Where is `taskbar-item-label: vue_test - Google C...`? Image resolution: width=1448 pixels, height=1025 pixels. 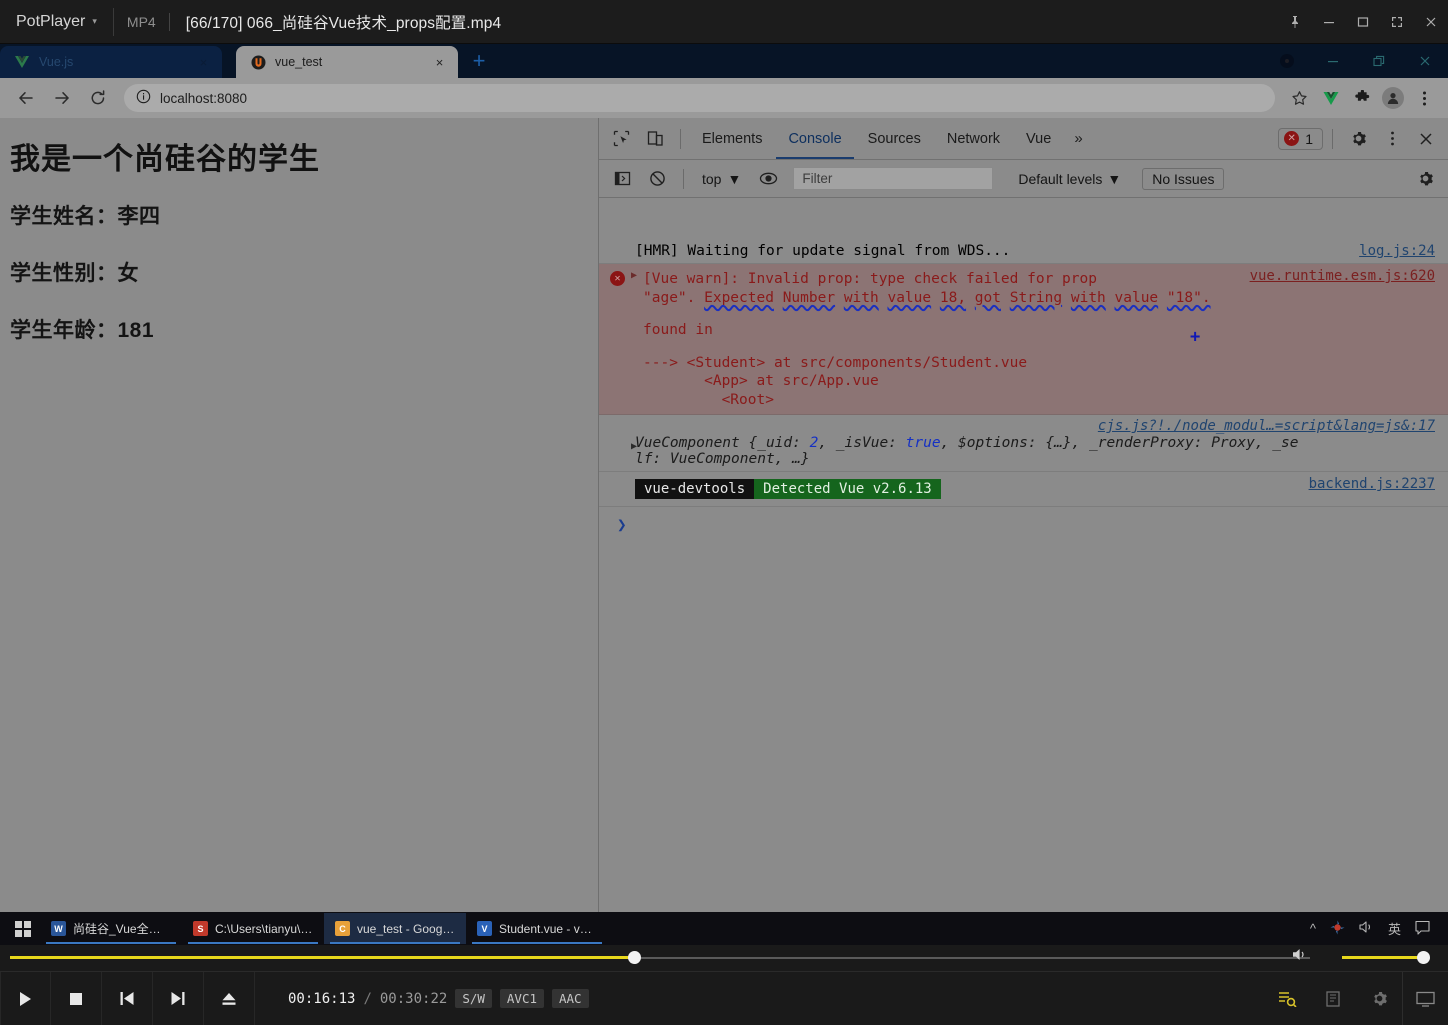 taskbar-item-label: vue_test - Google C... is located at coordinates (406, 928).